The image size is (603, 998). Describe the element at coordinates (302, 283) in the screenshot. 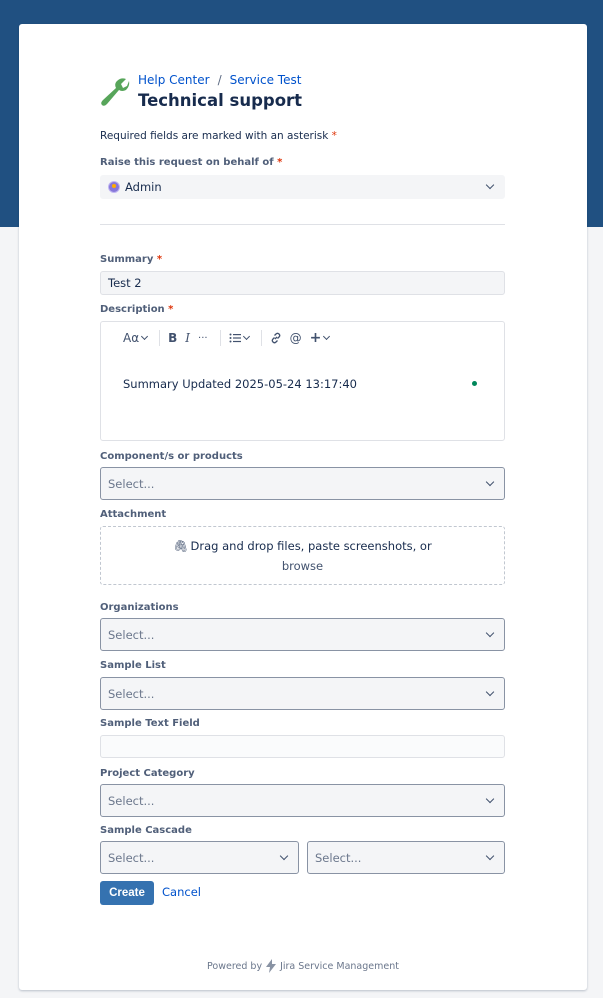

I see `summary-input: Test 2` at that location.